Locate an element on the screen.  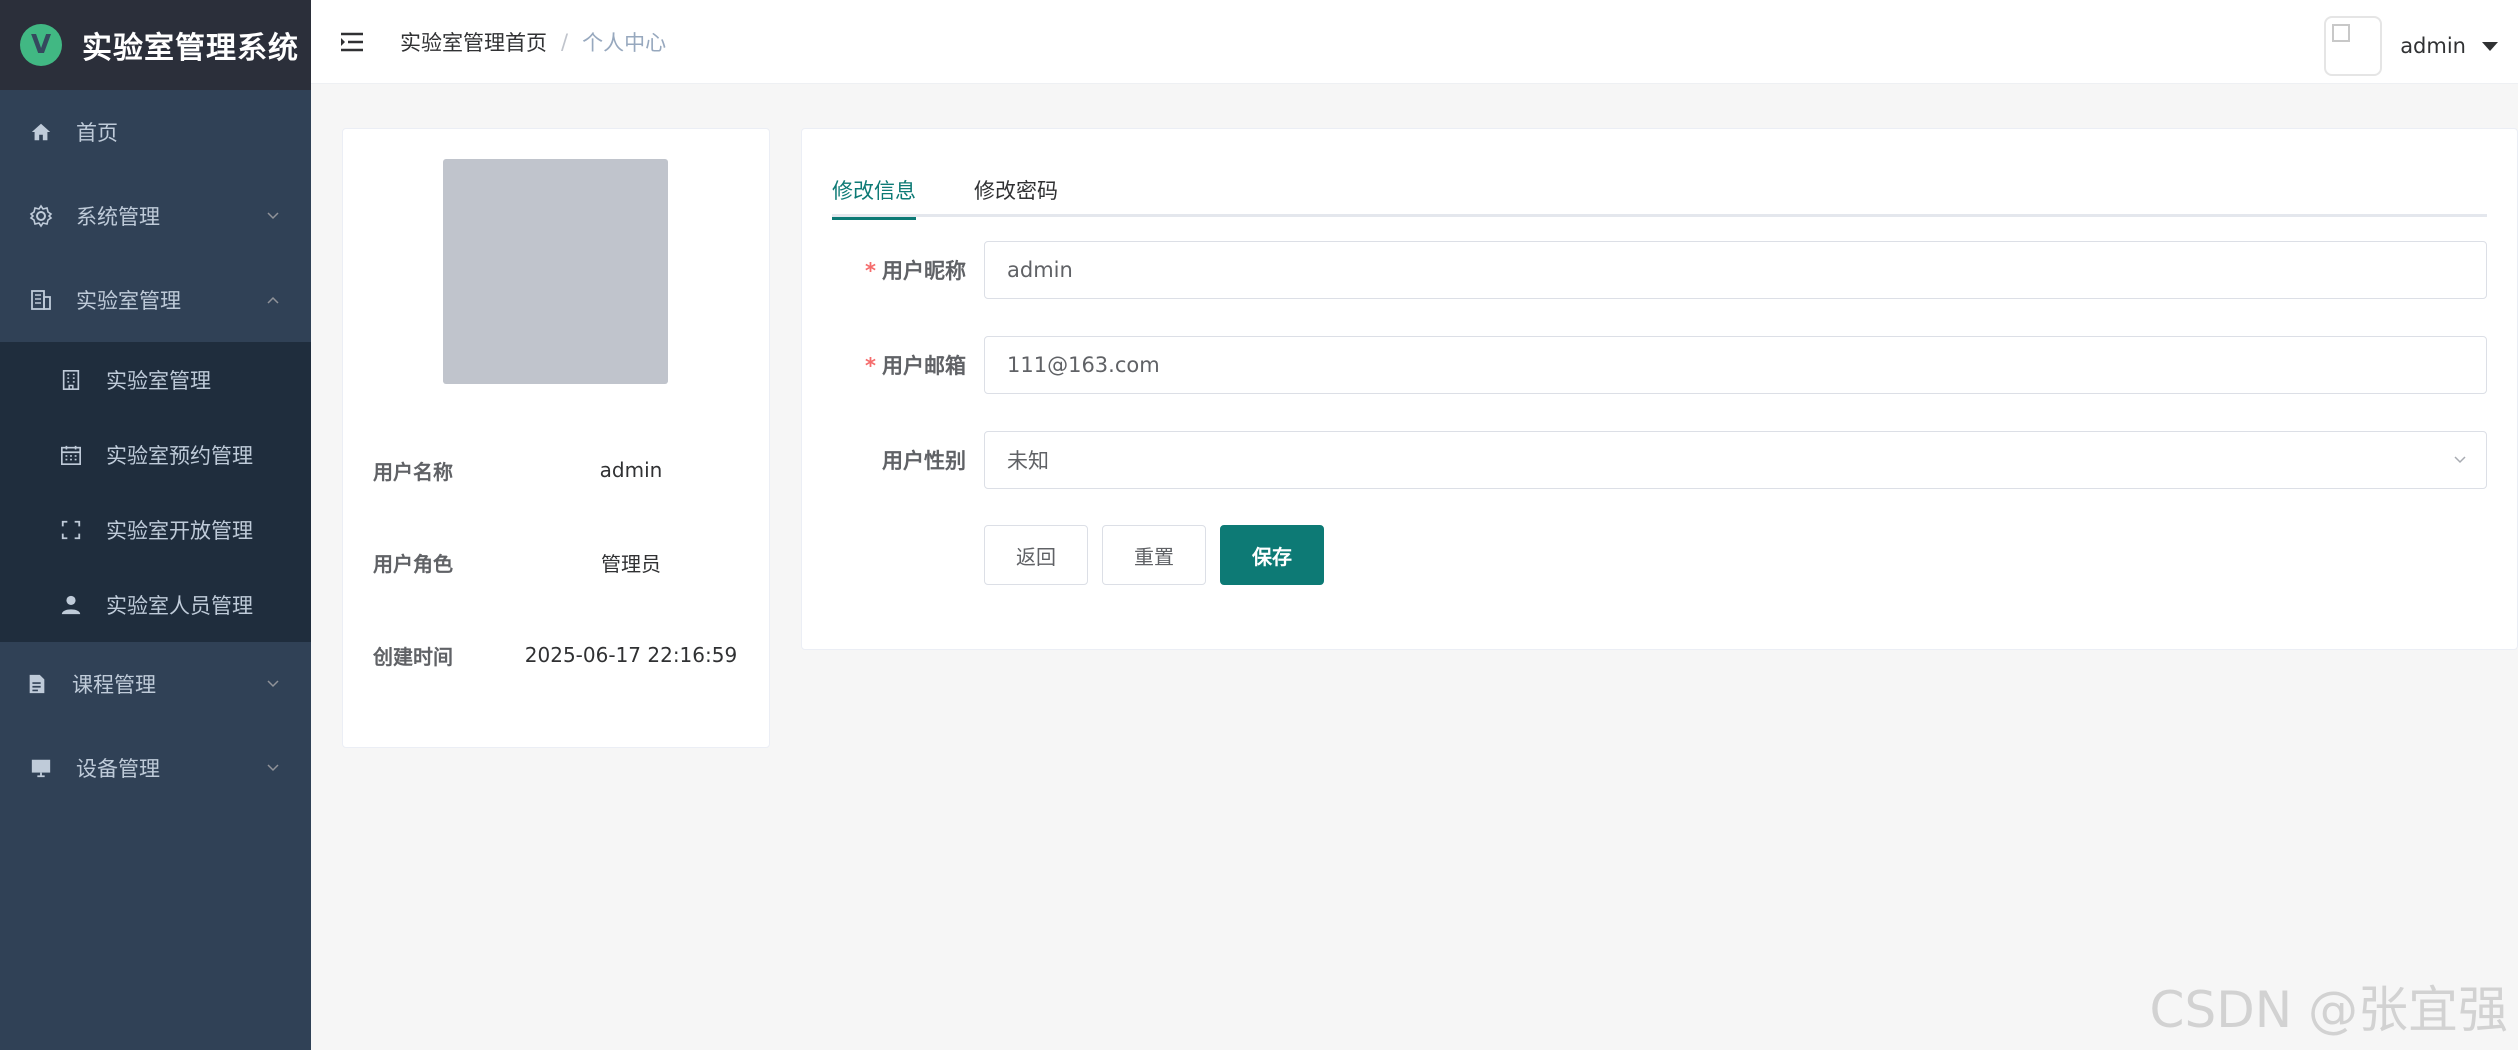
sidebar-item-course: 课程管理 is located at coordinates (155, 684).